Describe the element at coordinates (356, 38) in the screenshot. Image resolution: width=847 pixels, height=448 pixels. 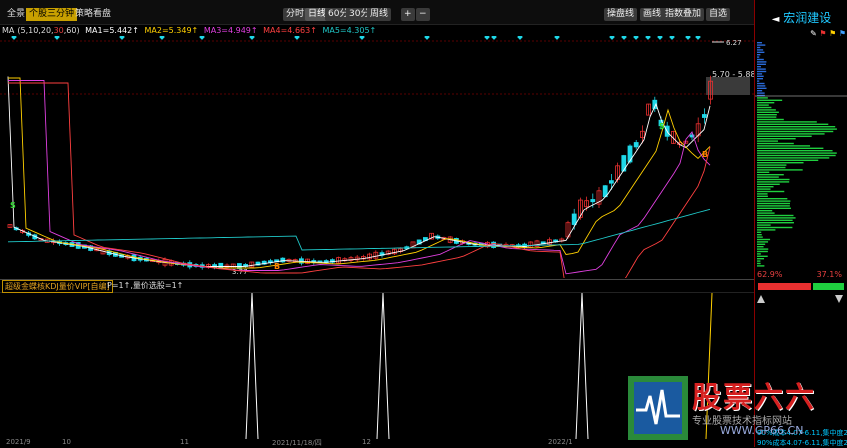
I see `signal-diamonds` at that location.